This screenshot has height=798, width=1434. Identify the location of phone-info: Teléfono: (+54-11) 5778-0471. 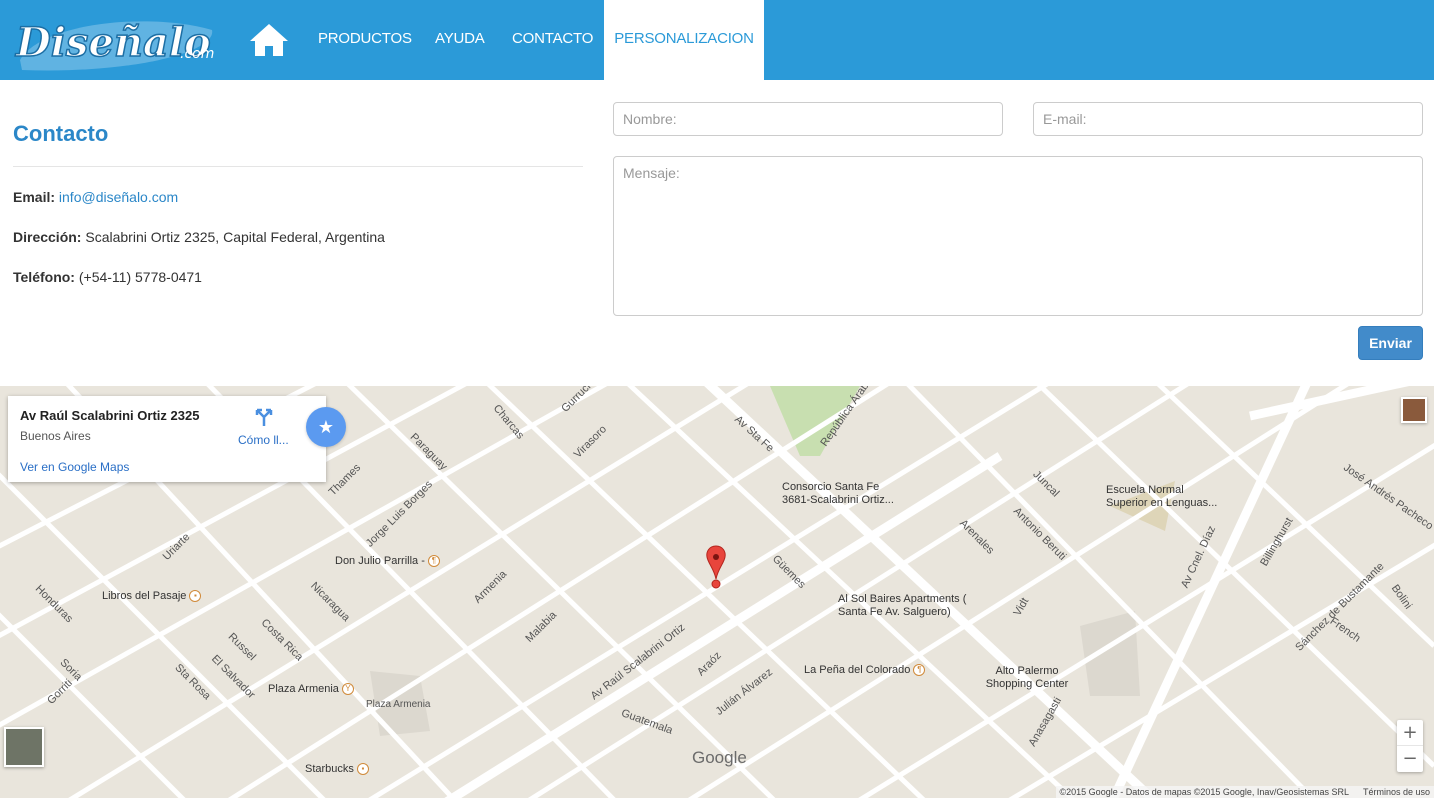
(107, 277).